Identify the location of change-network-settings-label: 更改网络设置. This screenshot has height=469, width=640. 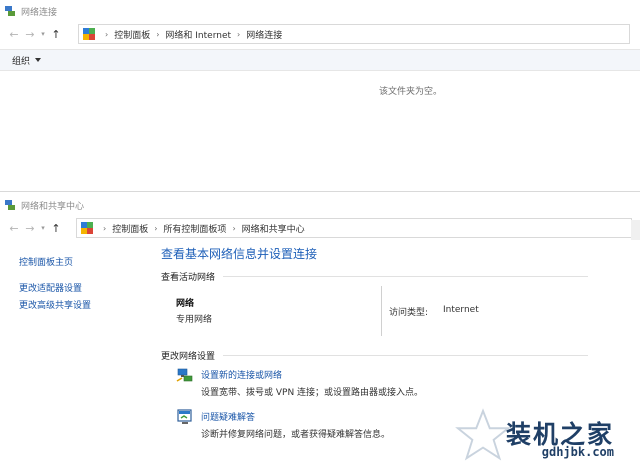
(188, 357).